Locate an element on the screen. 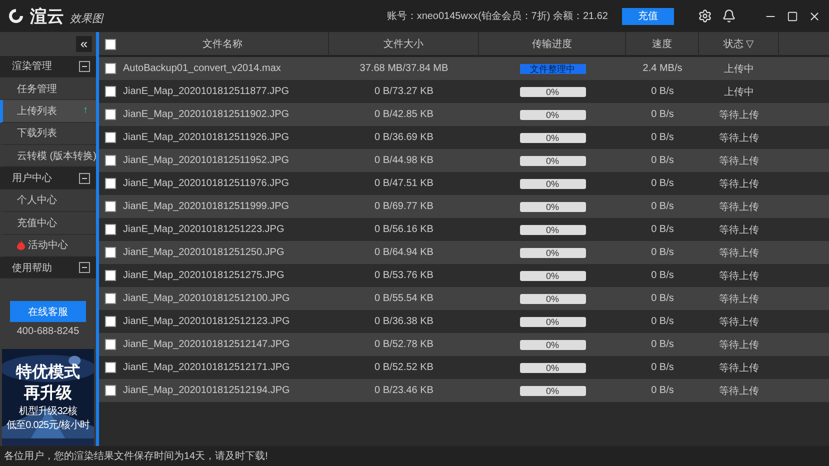  file-name: JianE_Map_2020101812511999.JPG is located at coordinates (206, 206).